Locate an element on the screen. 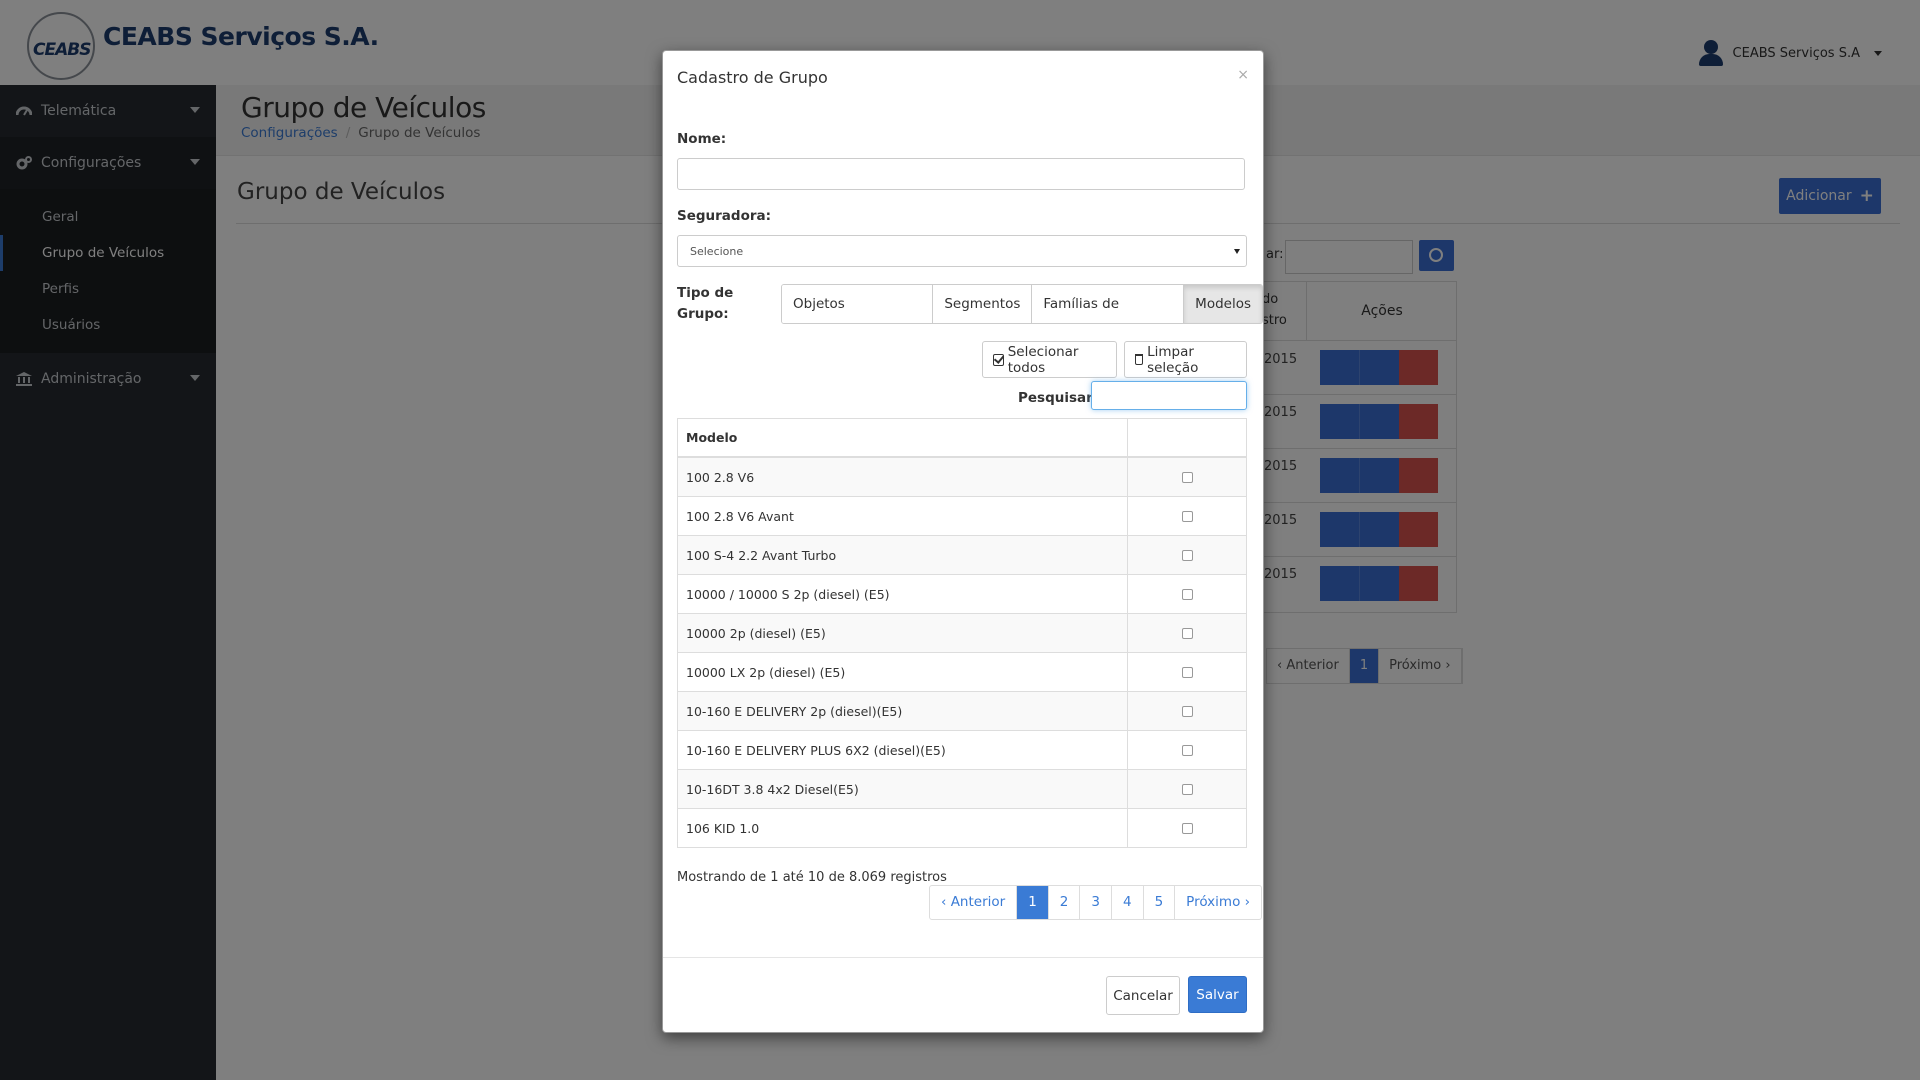 Image resolution: width=1920 pixels, height=1080 pixels. close-icon: × is located at coordinates (1243, 75).